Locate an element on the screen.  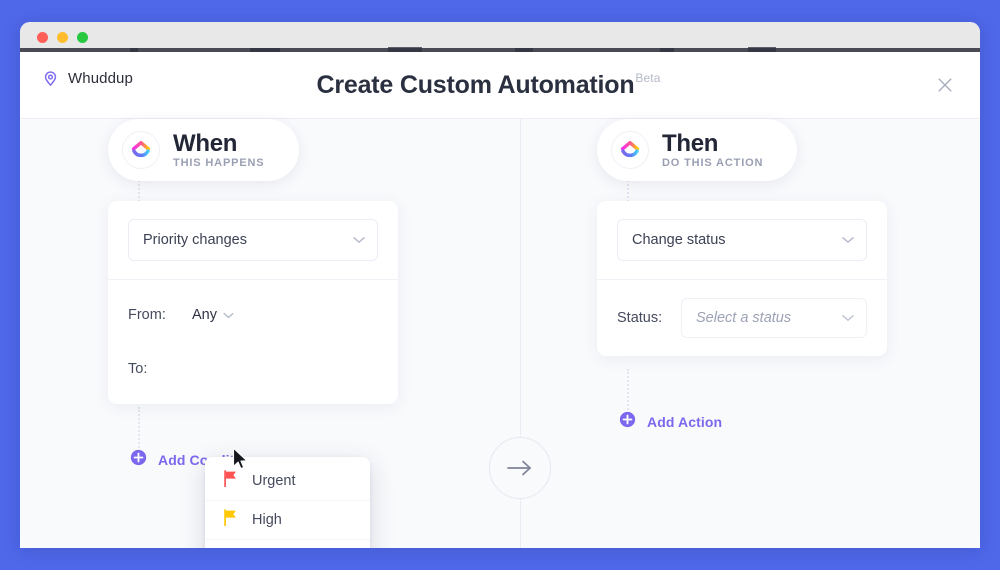
add-action-button: Add Action is located at coordinates (670, 422).